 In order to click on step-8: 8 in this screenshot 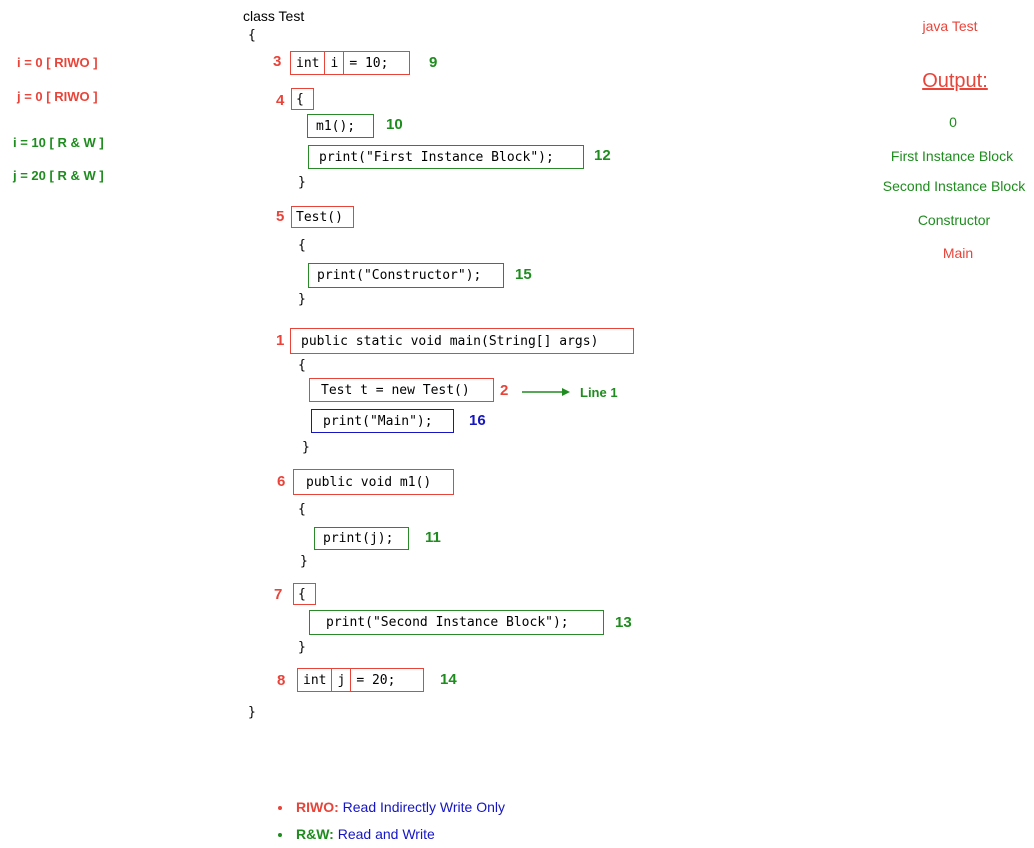, I will do `click(281, 680)`.